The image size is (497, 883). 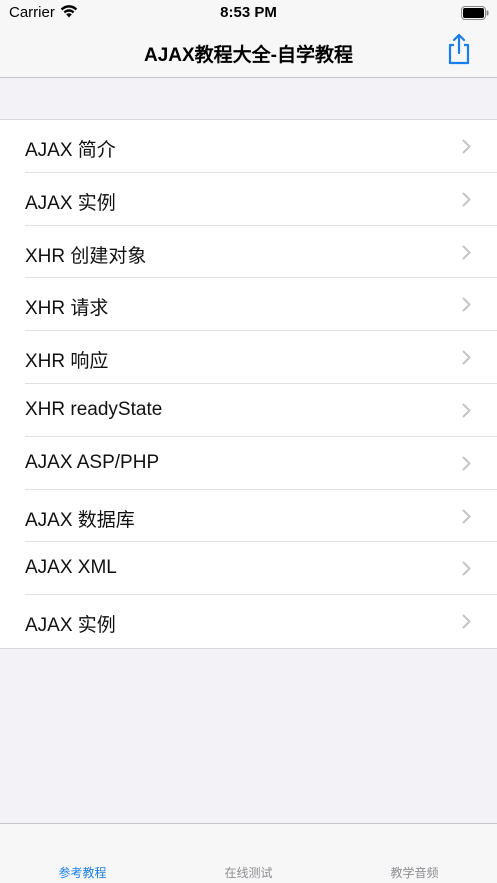 I want to click on battery-icon, so click(x=475, y=15).